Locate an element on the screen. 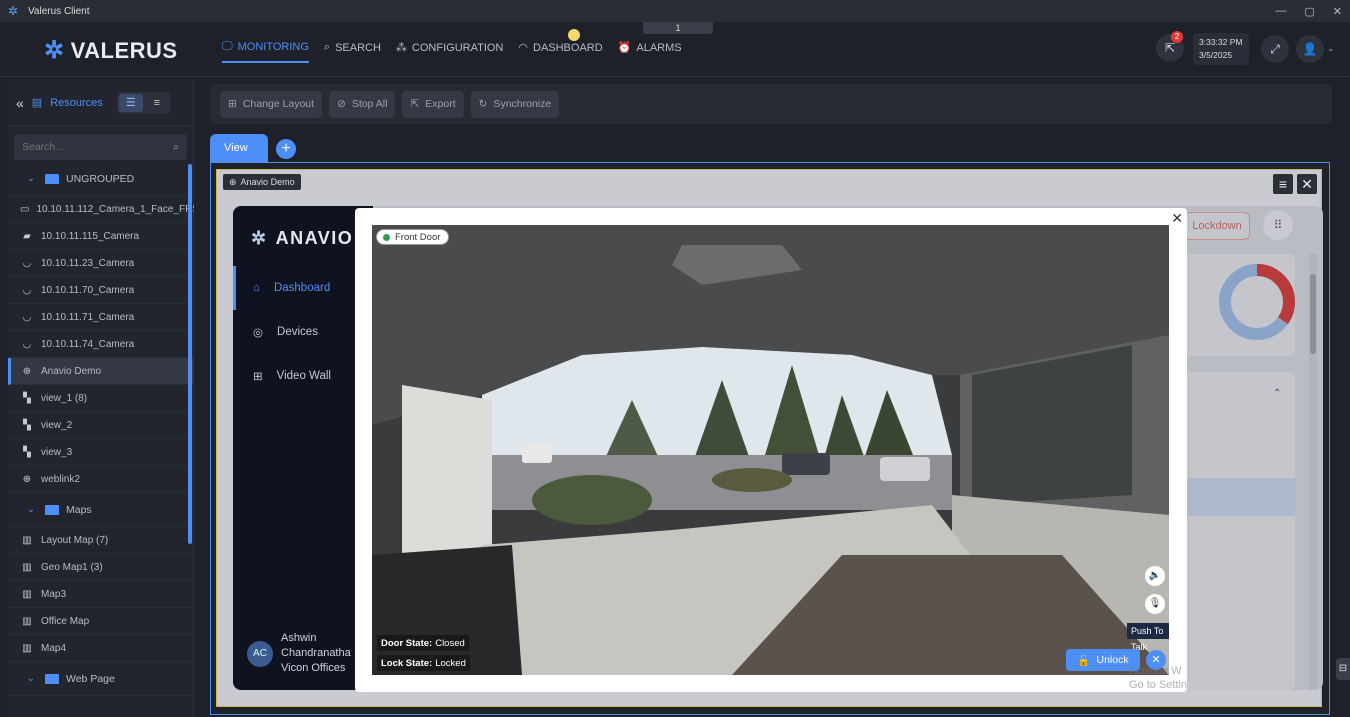 Image resolution: width=1350 pixels, height=717 pixels. window-title-bar: ✲ Valerus Client — ▢ ✕ is located at coordinates (675, 11).